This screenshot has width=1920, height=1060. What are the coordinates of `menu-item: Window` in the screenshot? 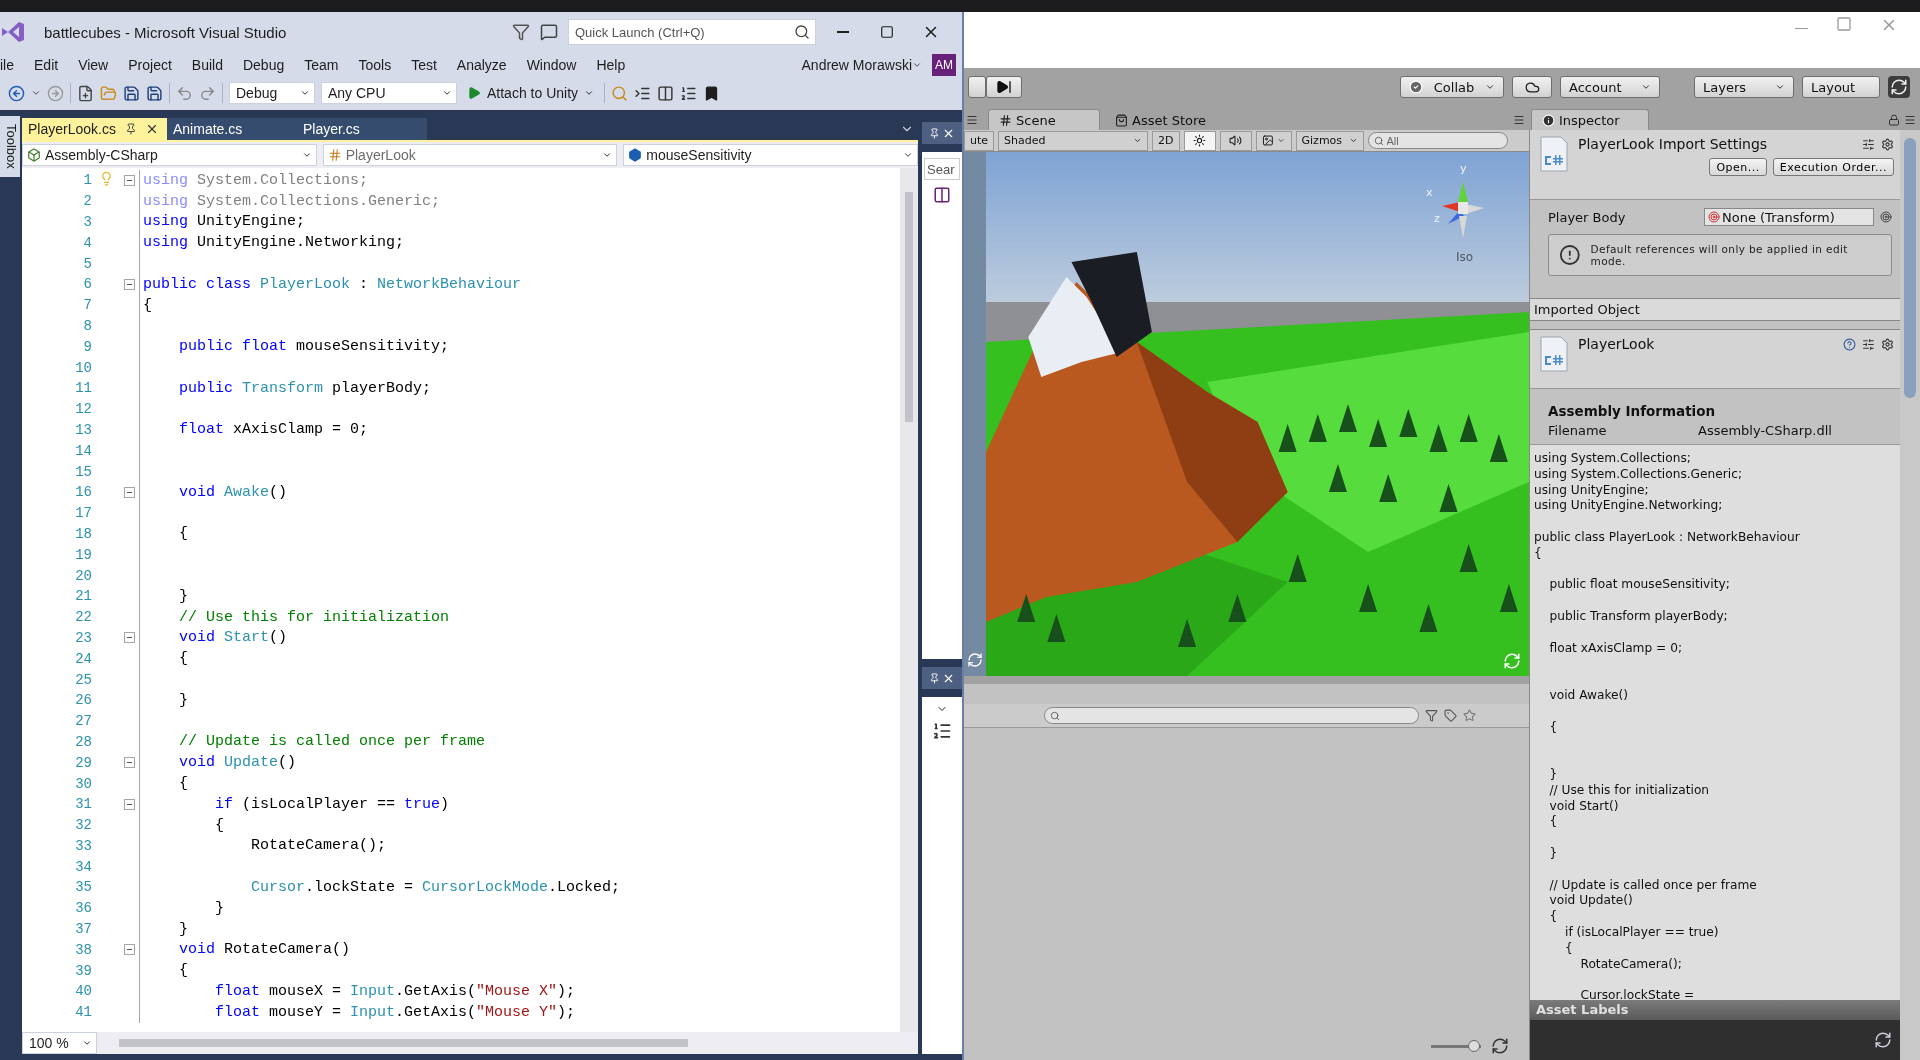 It's located at (551, 65).